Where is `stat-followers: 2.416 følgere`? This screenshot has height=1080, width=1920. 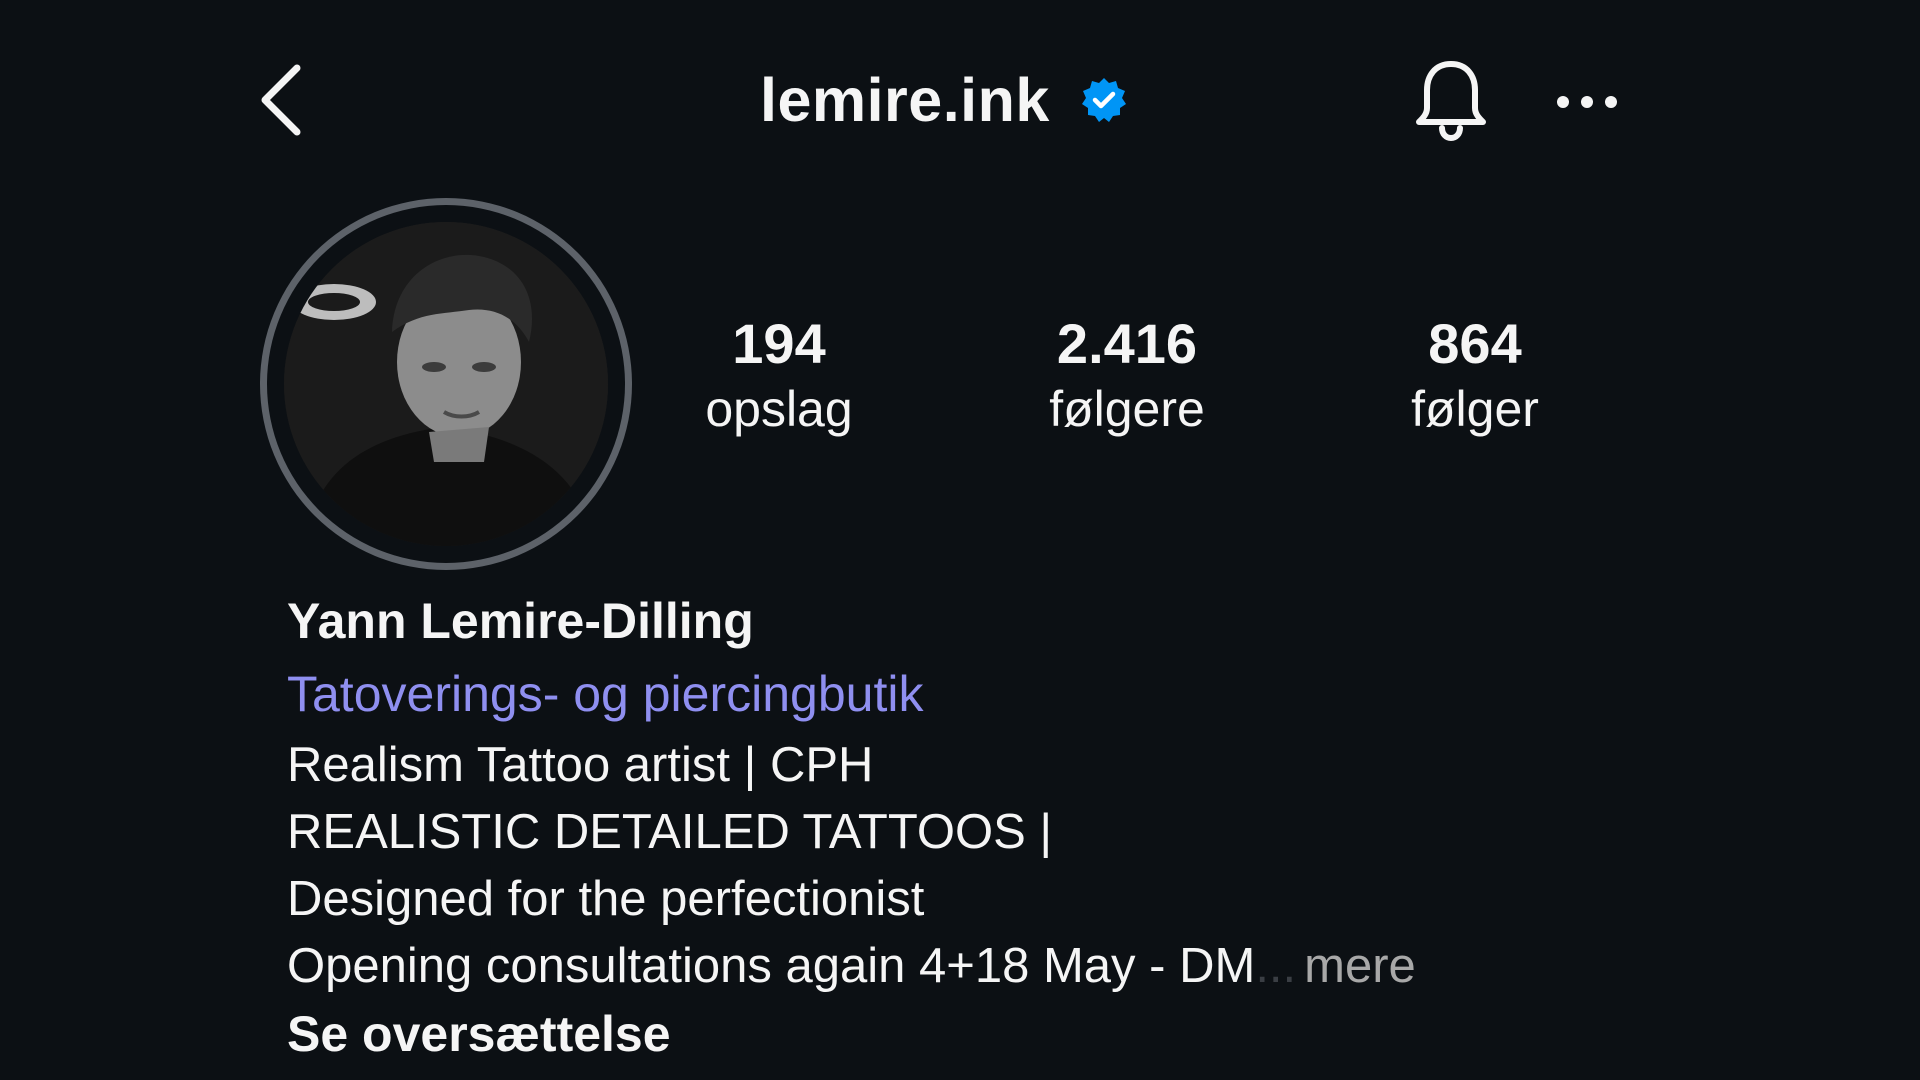 stat-followers: 2.416 følgere is located at coordinates (1127, 375).